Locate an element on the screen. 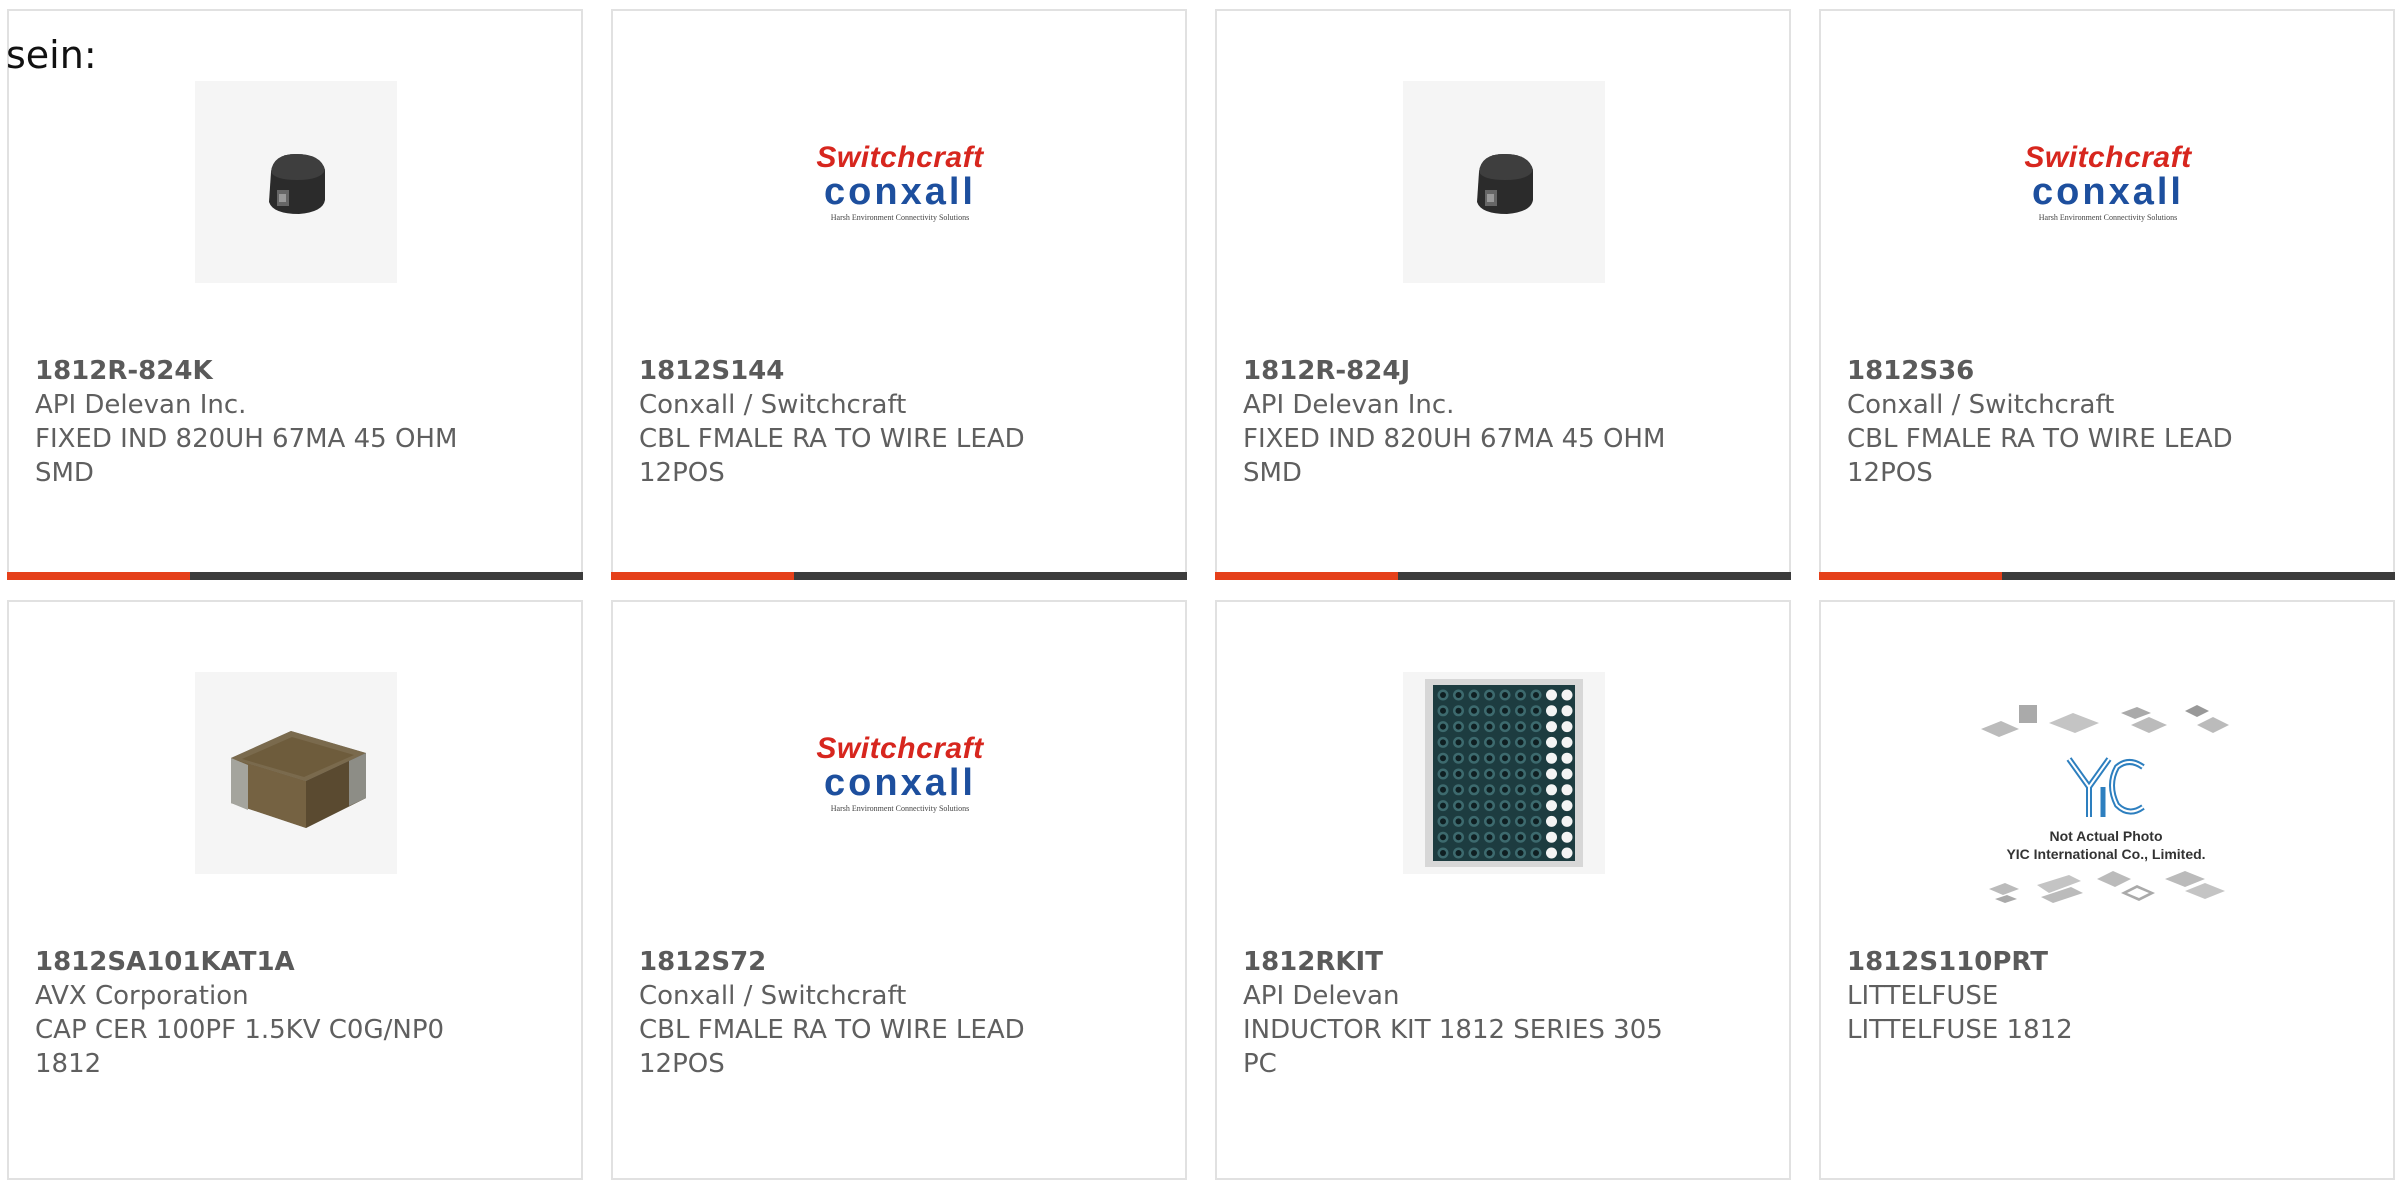 This screenshot has height=1180, width=2400. part-number: 1812S110PRT is located at coordinates (2077, 962).